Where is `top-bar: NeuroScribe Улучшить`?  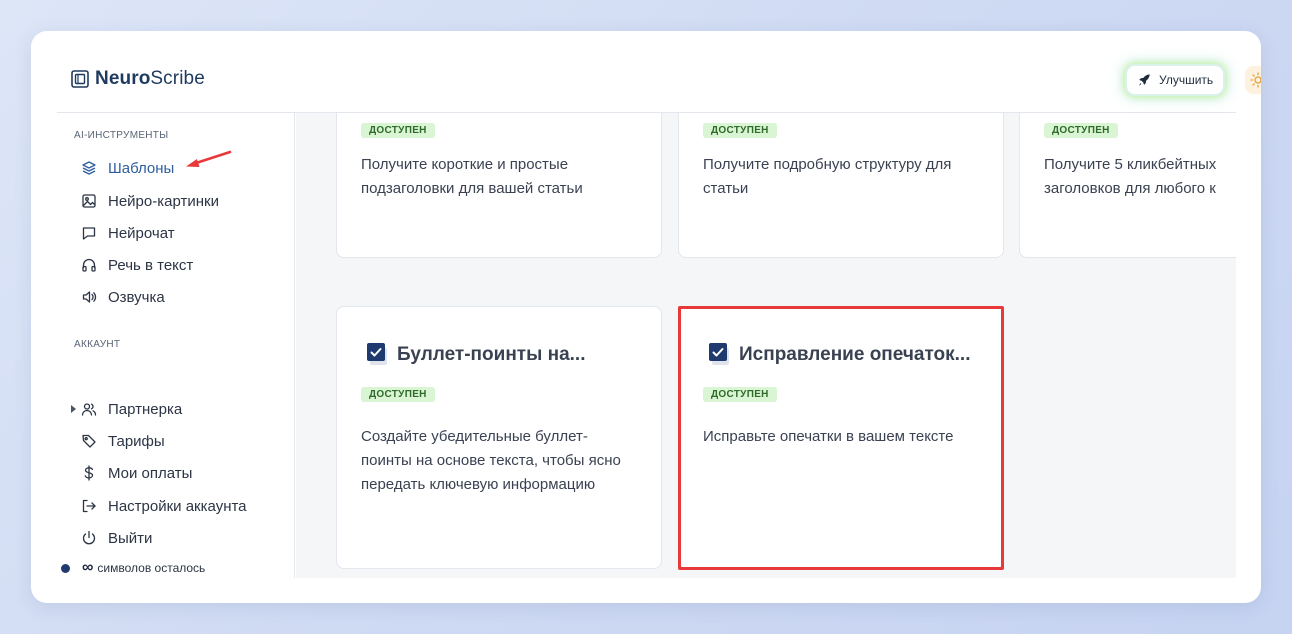 top-bar: NeuroScribe Улучшить is located at coordinates (659, 72).